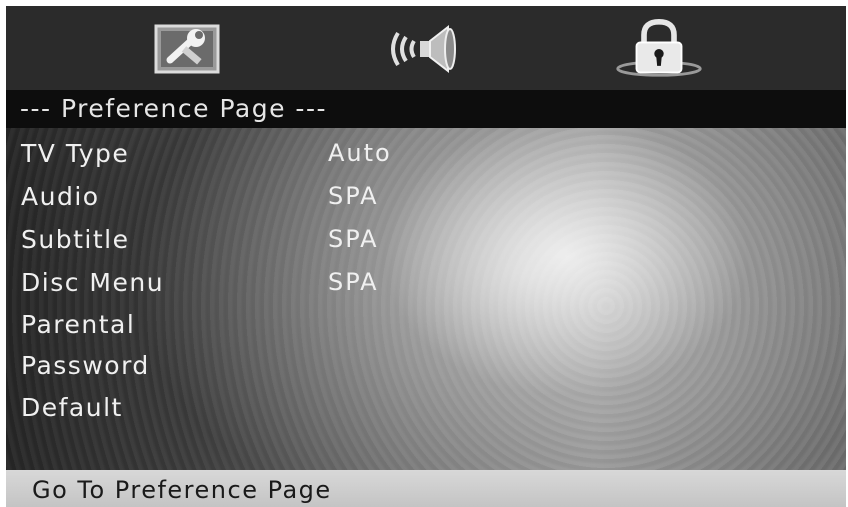 This screenshot has height=507, width=848. Describe the element at coordinates (353, 282) in the screenshot. I see `menu-value-disc-menu: SPA` at that location.